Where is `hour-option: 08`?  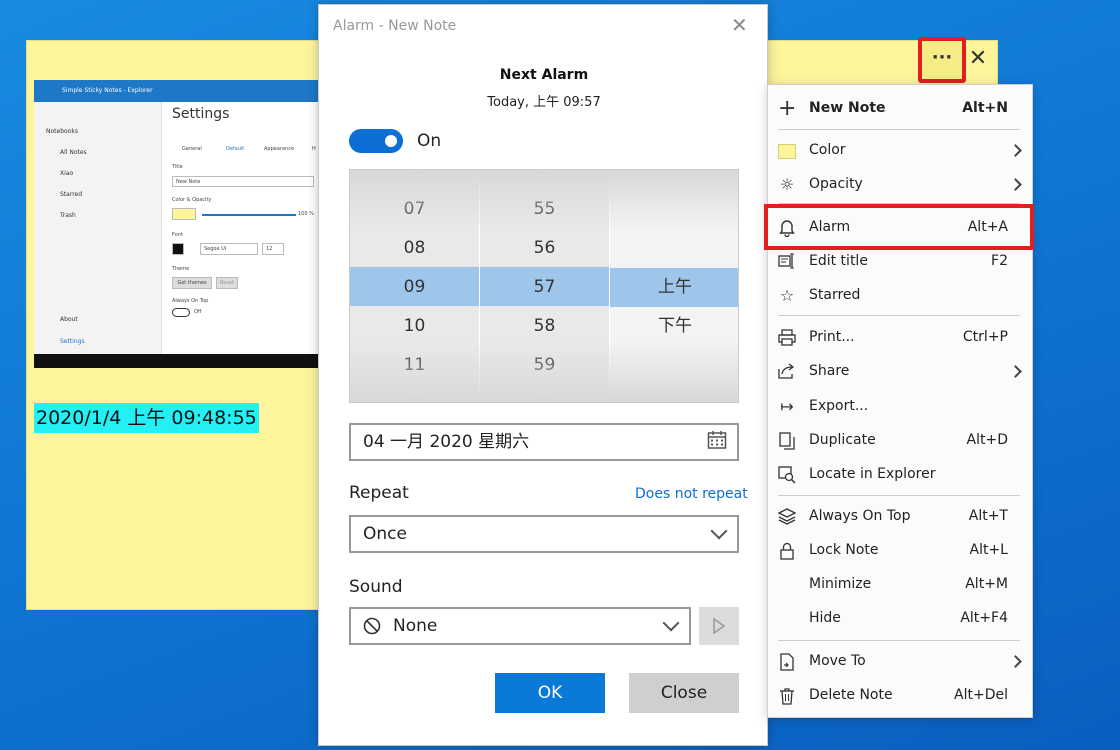 hour-option: 08 is located at coordinates (414, 248).